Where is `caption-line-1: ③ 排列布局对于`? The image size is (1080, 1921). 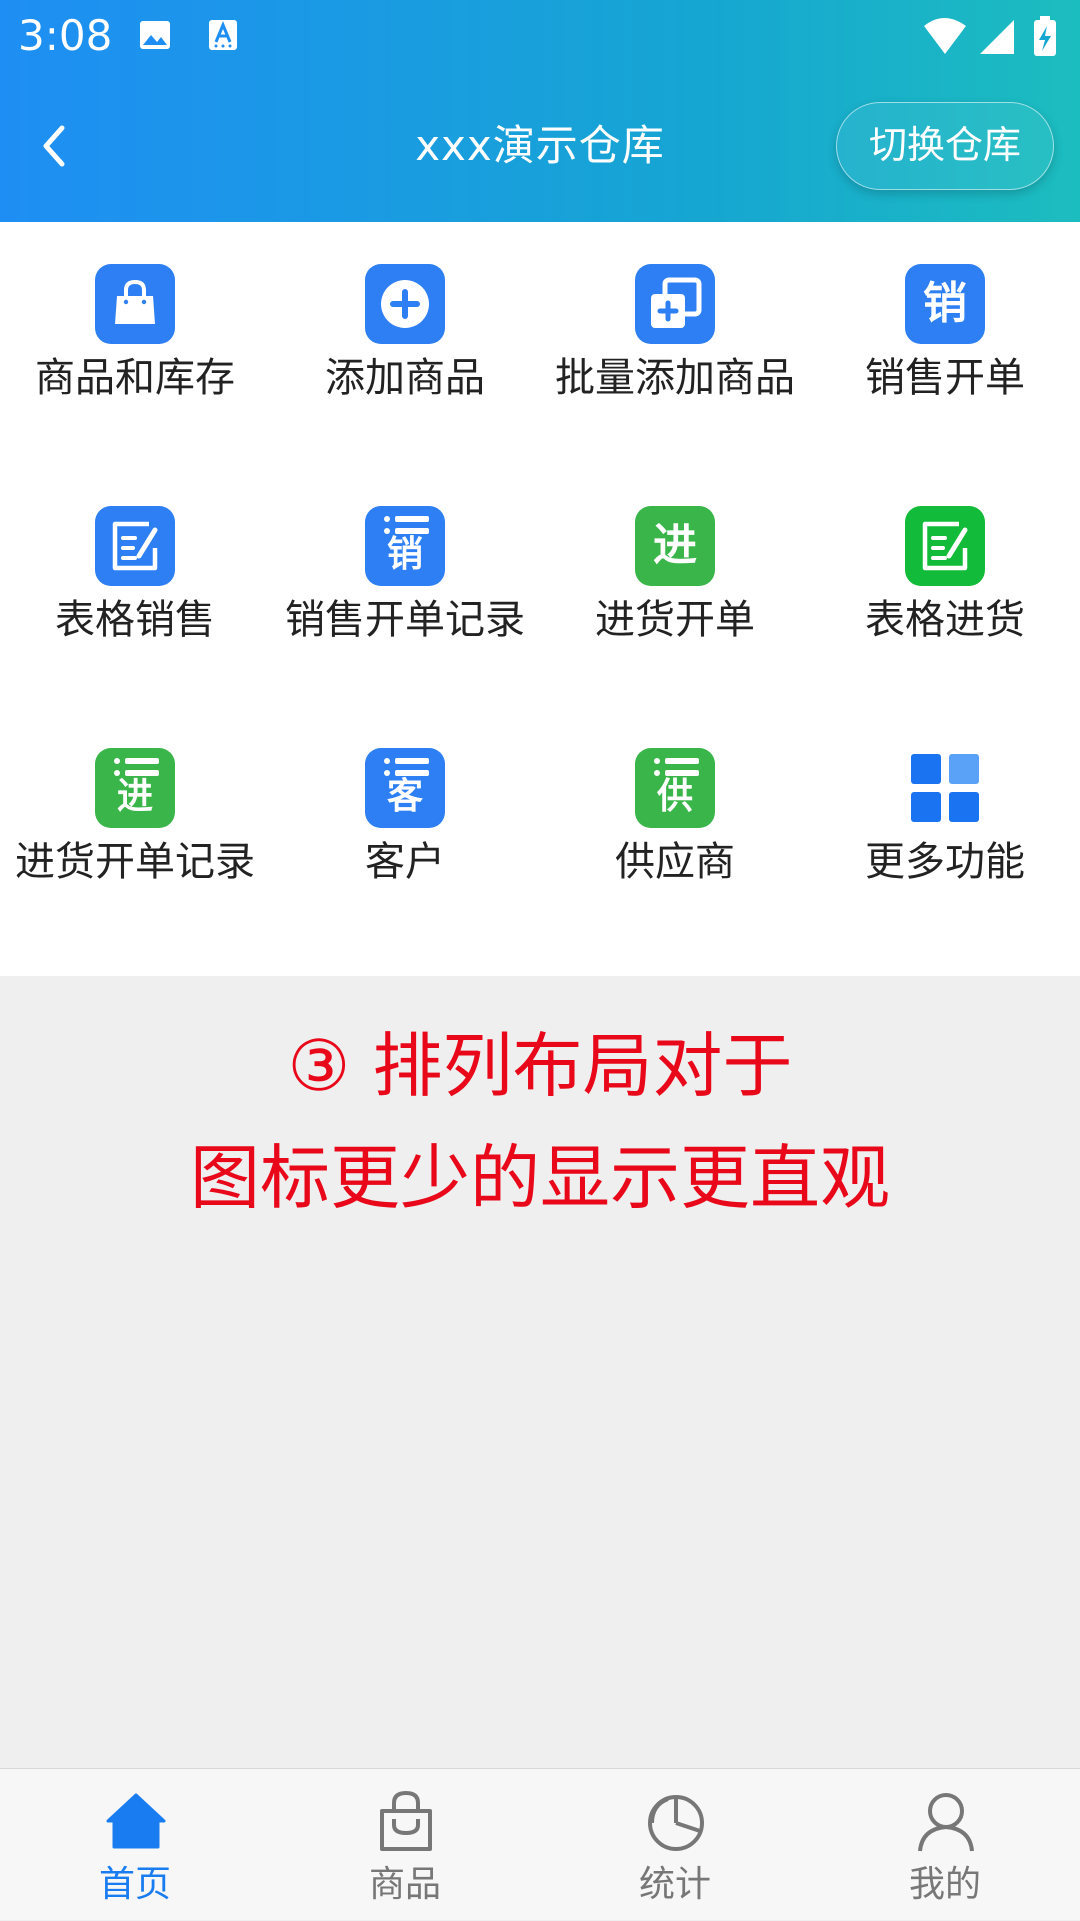
caption-line-1: ③ 排列布局对于 is located at coordinates (540, 1066).